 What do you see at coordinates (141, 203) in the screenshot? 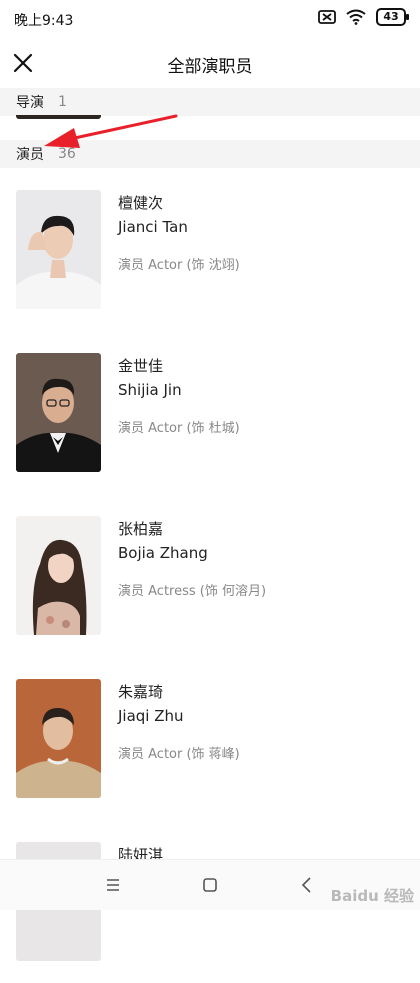
I see `cast-name-zh: 檀健次` at bounding box center [141, 203].